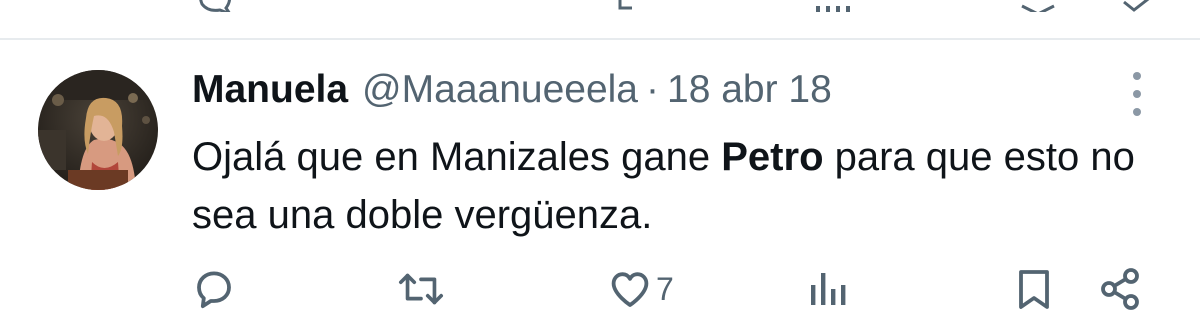  Describe the element at coordinates (457, 157) in the screenshot. I see `tweet-text-part: Ojalá que en Manizales gane` at that location.